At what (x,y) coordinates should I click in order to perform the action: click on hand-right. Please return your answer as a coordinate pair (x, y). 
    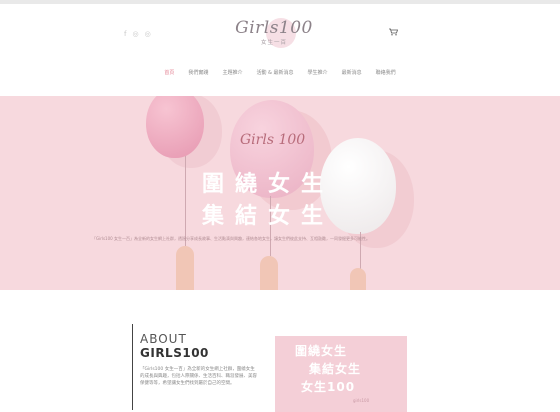
    Looking at the image, I should click on (358, 279).